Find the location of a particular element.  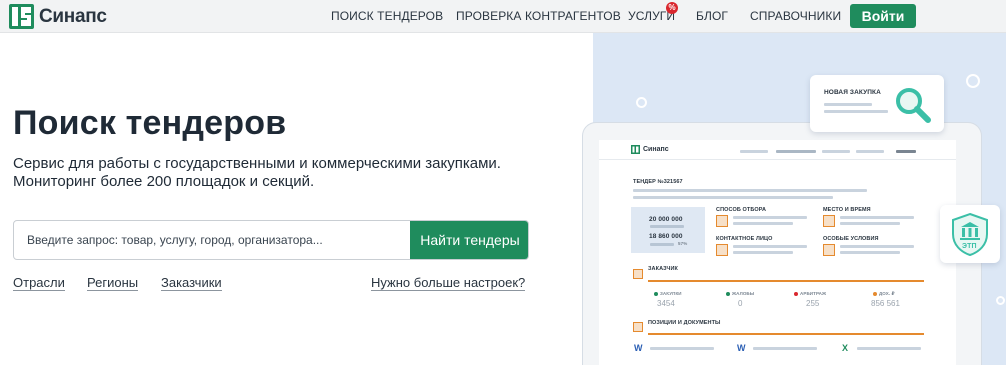

logo: Синапс is located at coordinates (58, 16).